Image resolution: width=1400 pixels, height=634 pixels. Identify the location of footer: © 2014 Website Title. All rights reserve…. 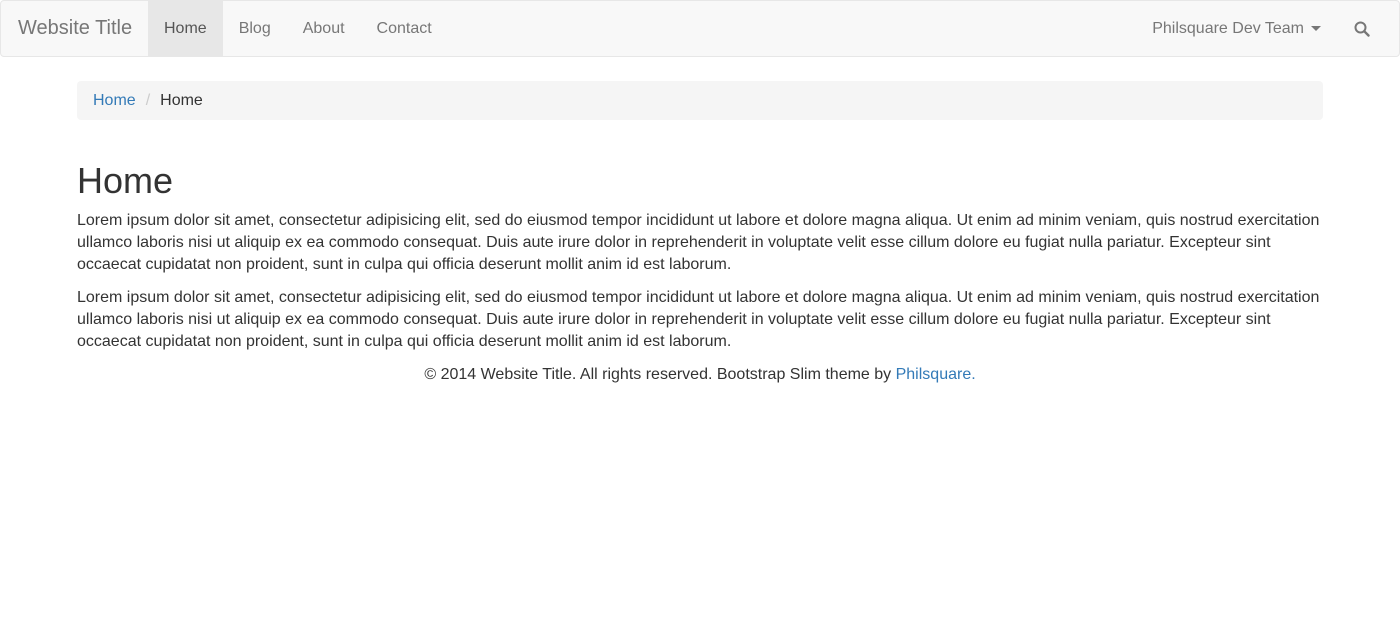
(700, 375).